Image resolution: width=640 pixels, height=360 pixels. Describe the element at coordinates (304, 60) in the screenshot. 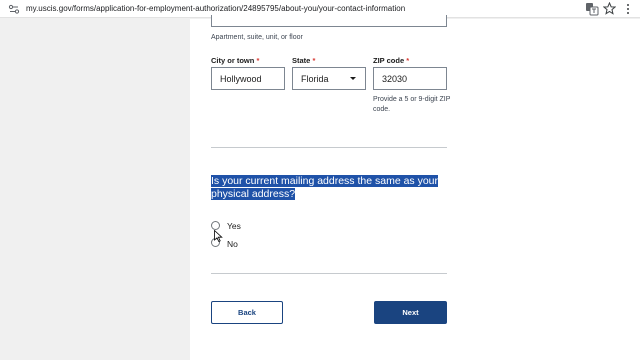

I see `state-label: State *` at that location.